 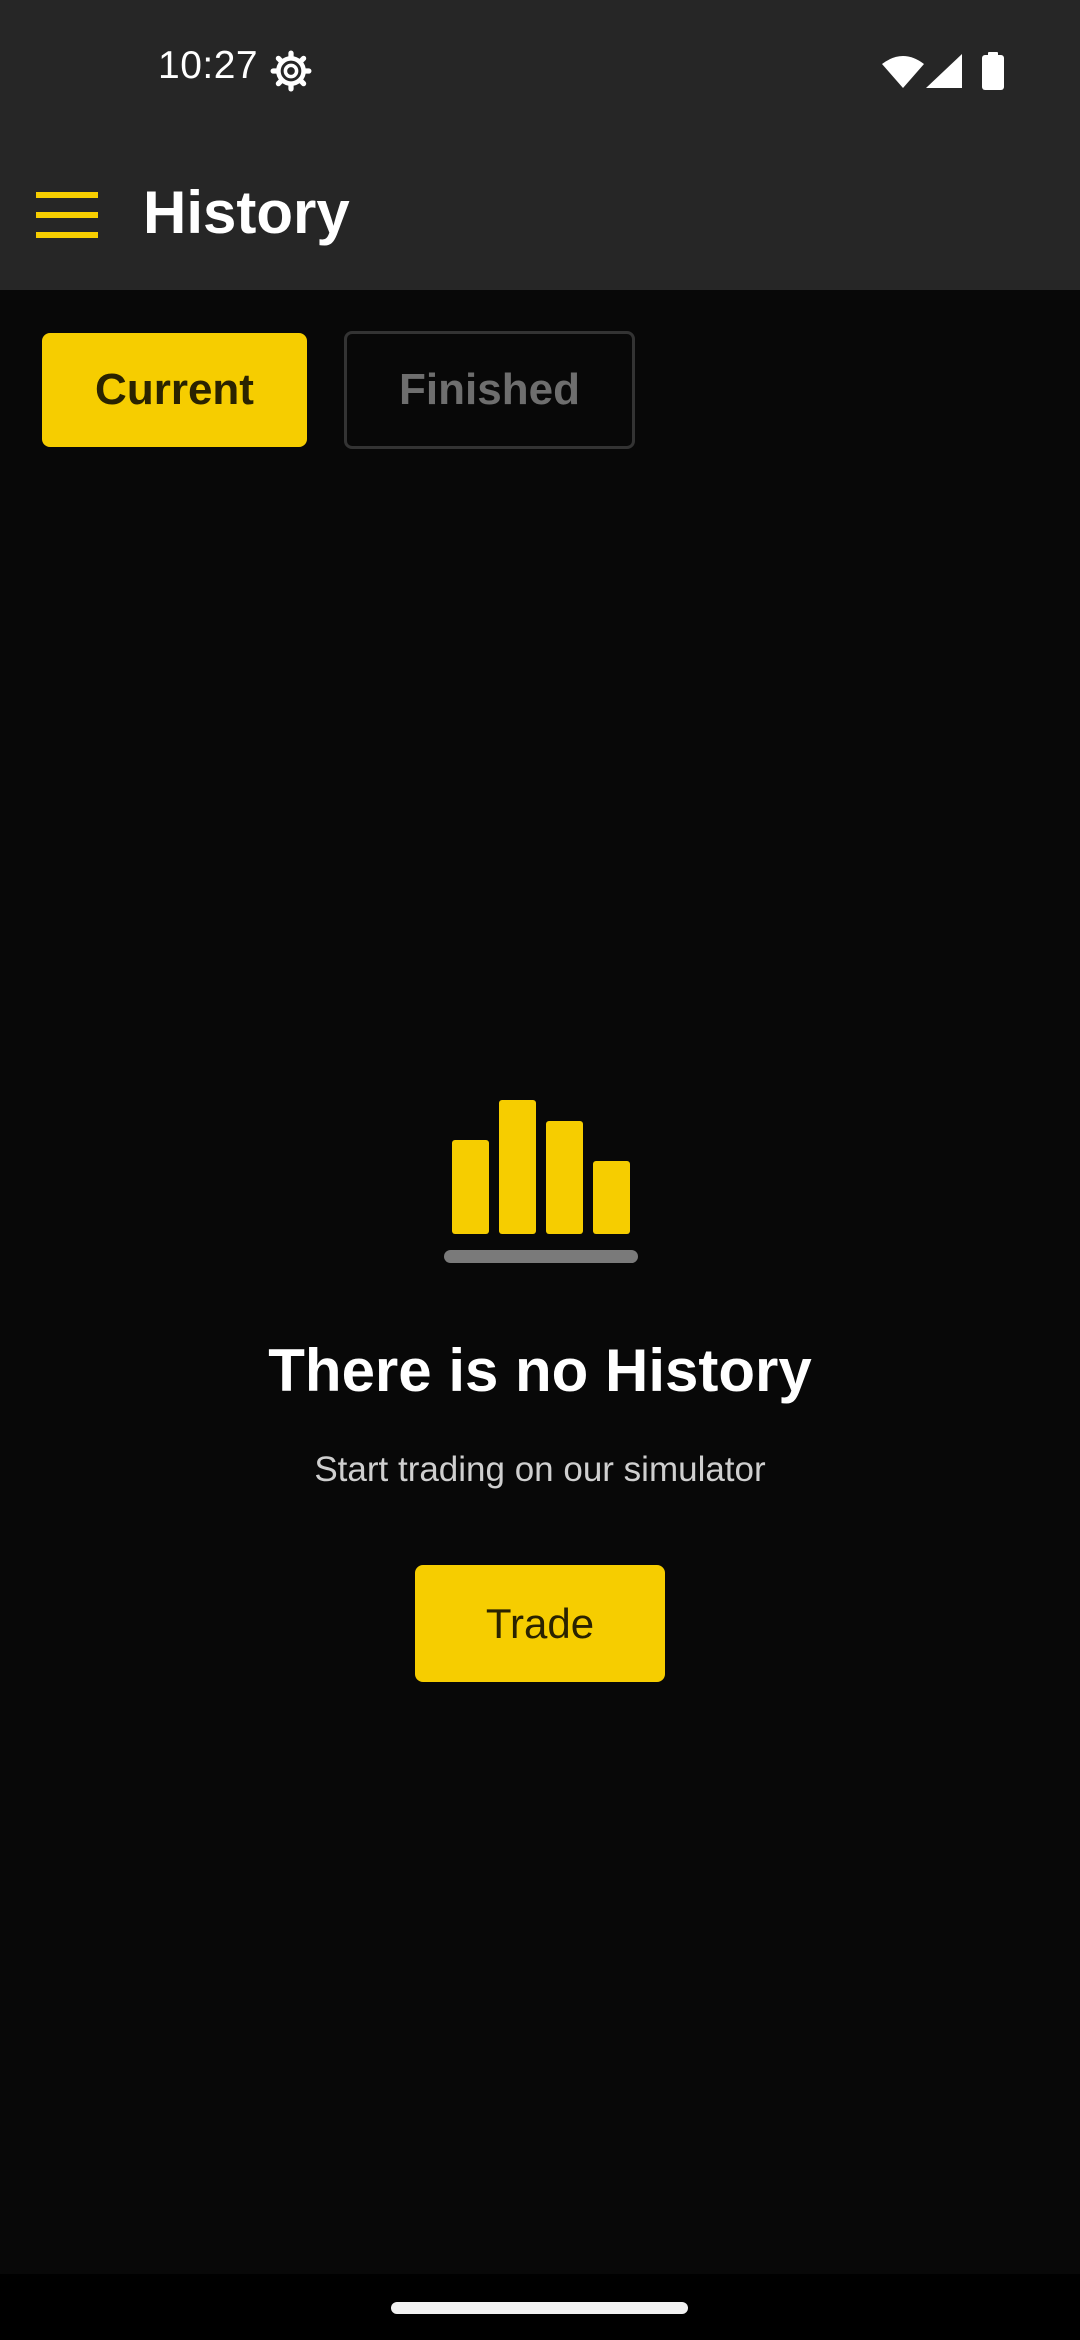 What do you see at coordinates (540, 71) in the screenshot?
I see `status-bar: 10:27` at bounding box center [540, 71].